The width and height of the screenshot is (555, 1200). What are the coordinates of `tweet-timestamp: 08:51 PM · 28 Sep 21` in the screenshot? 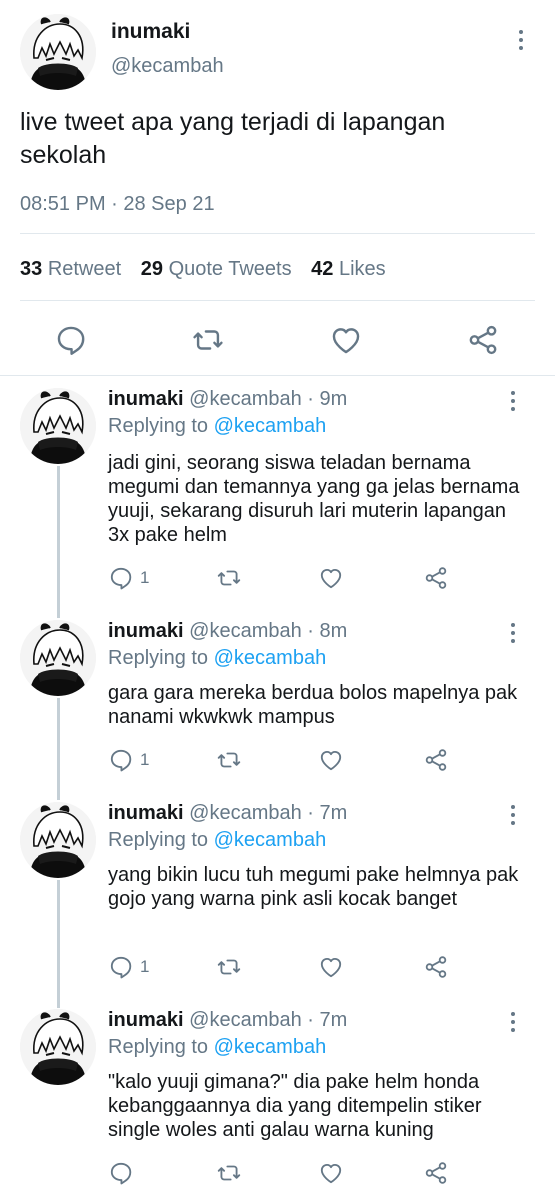 It's located at (117, 204).